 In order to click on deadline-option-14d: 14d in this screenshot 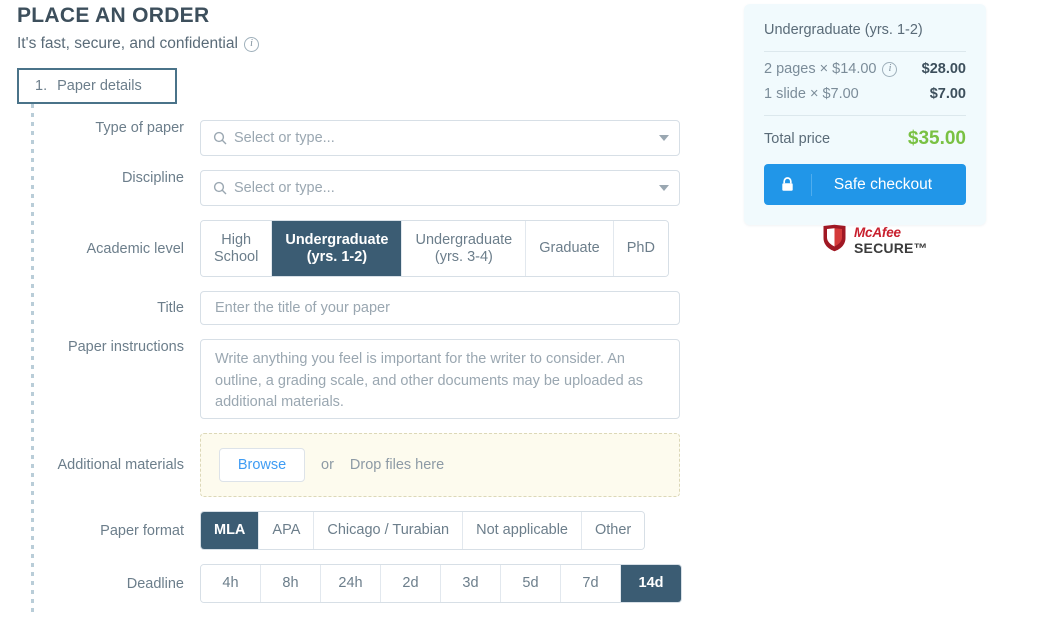, I will do `click(651, 583)`.